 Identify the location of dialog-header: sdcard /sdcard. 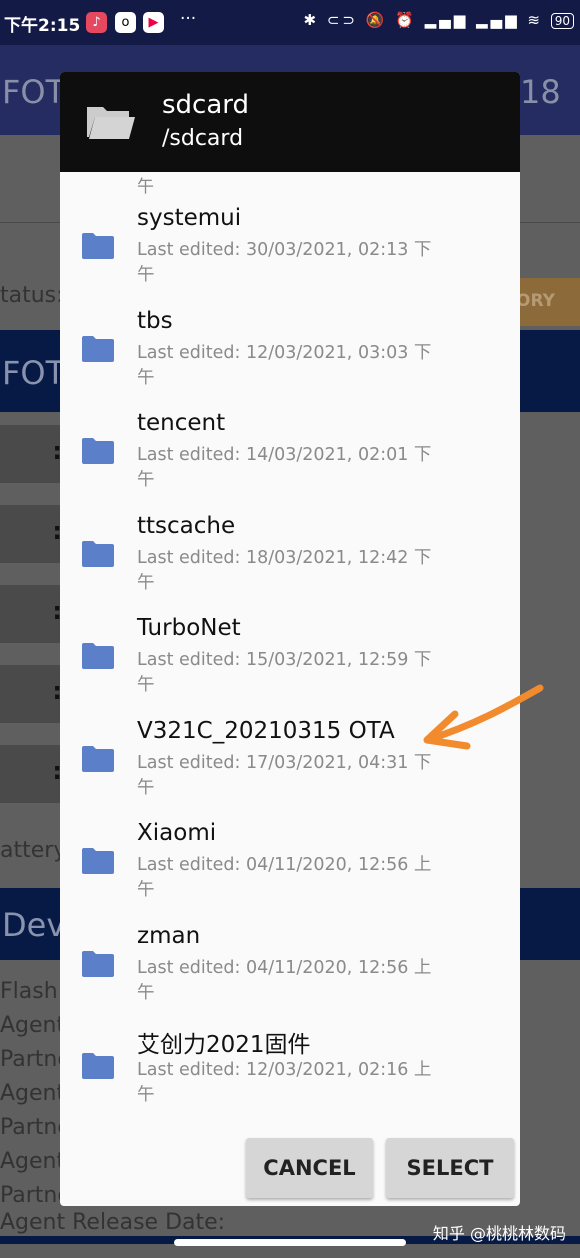
(290, 122).